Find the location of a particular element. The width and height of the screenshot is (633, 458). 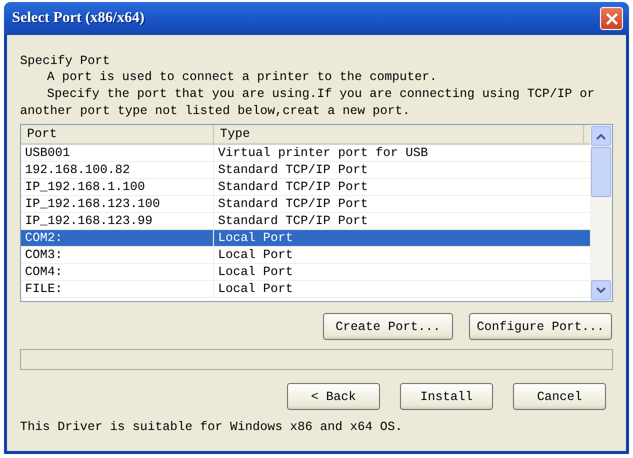

port-type: Virtual printer port for USB is located at coordinates (323, 153).